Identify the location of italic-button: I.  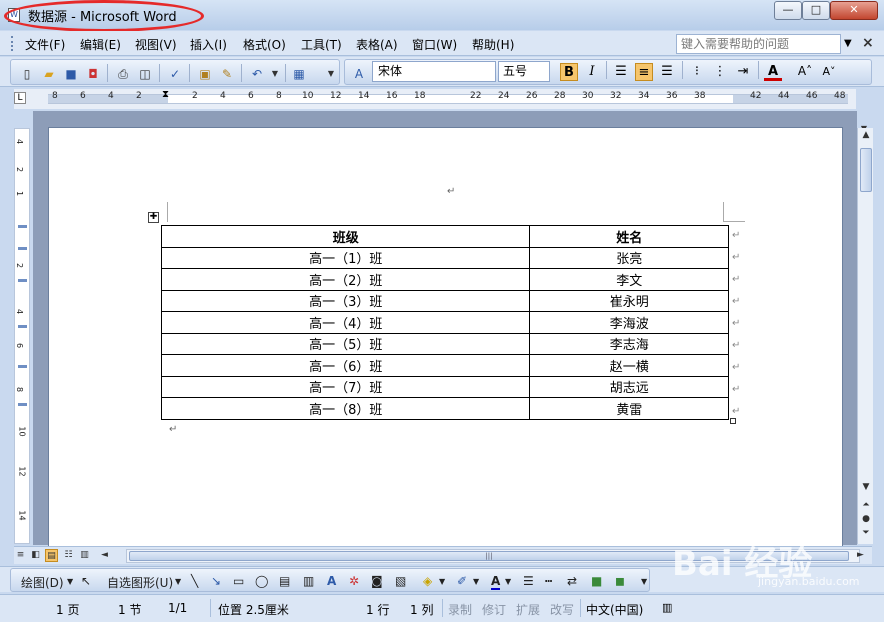
(592, 72).